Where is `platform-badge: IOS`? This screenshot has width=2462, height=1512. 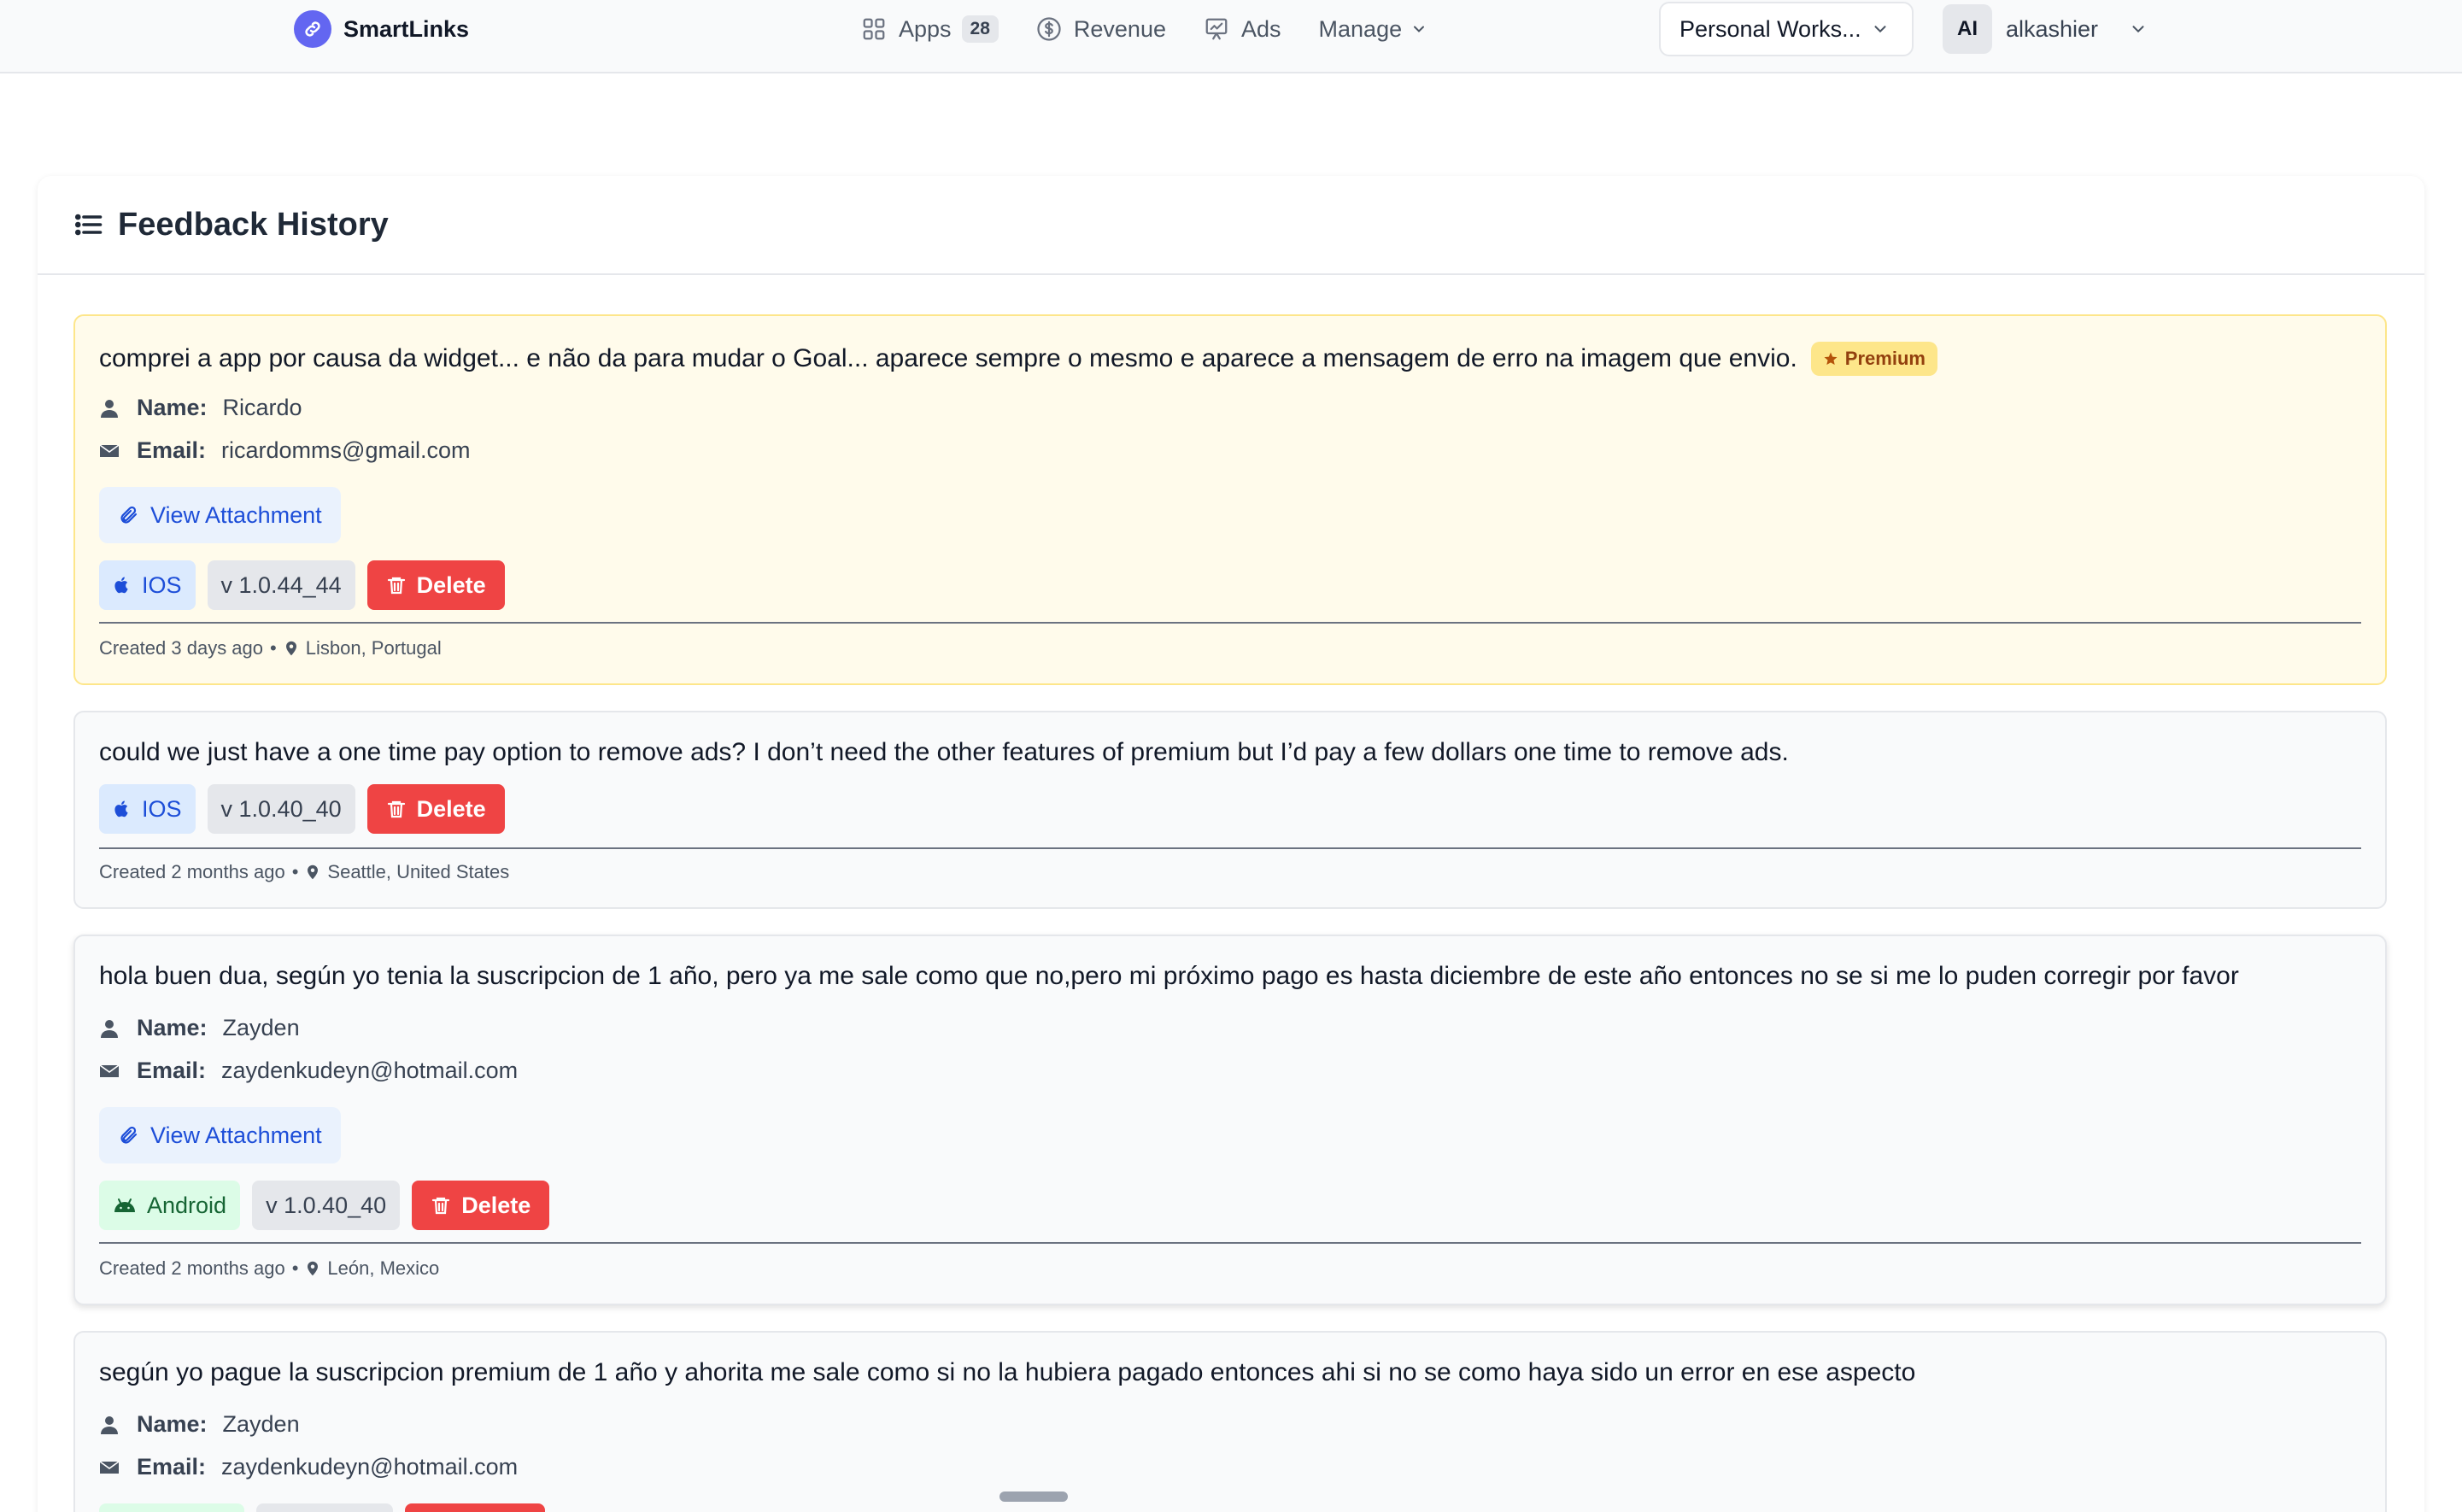
platform-badge: IOS is located at coordinates (147, 809).